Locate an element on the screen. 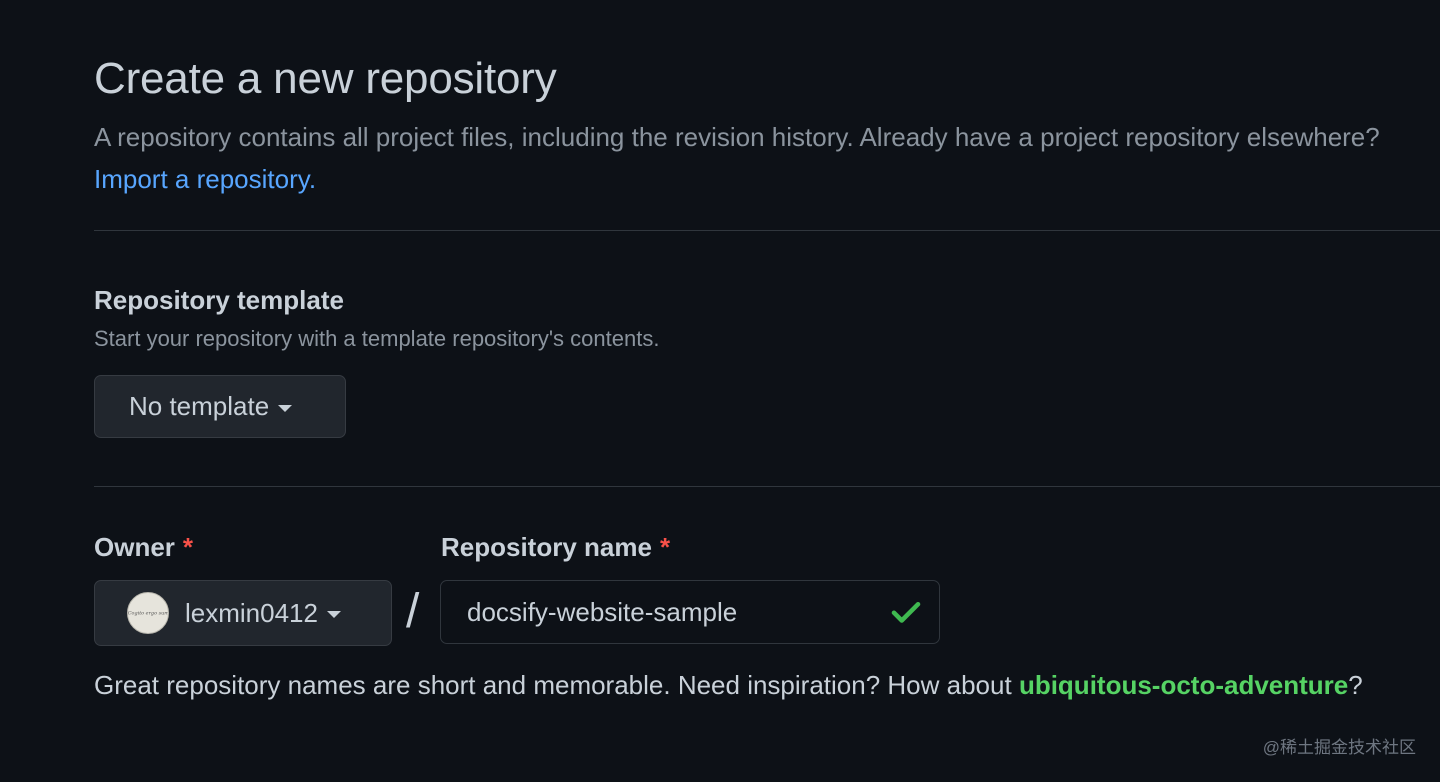  hint-end: ? is located at coordinates (1355, 685).